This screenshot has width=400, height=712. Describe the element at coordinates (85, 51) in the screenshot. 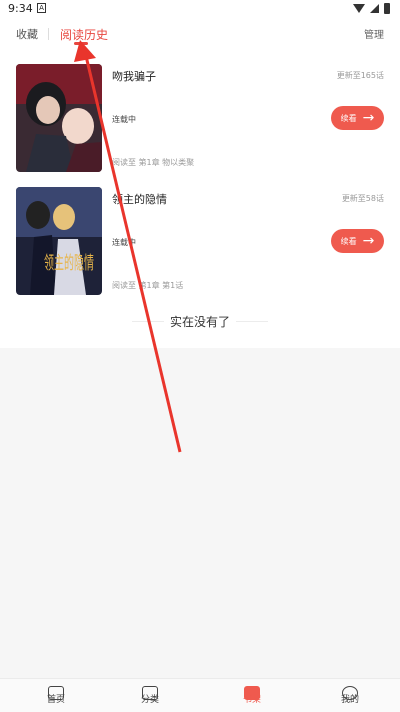

I see `annotation-arrow-head` at that location.